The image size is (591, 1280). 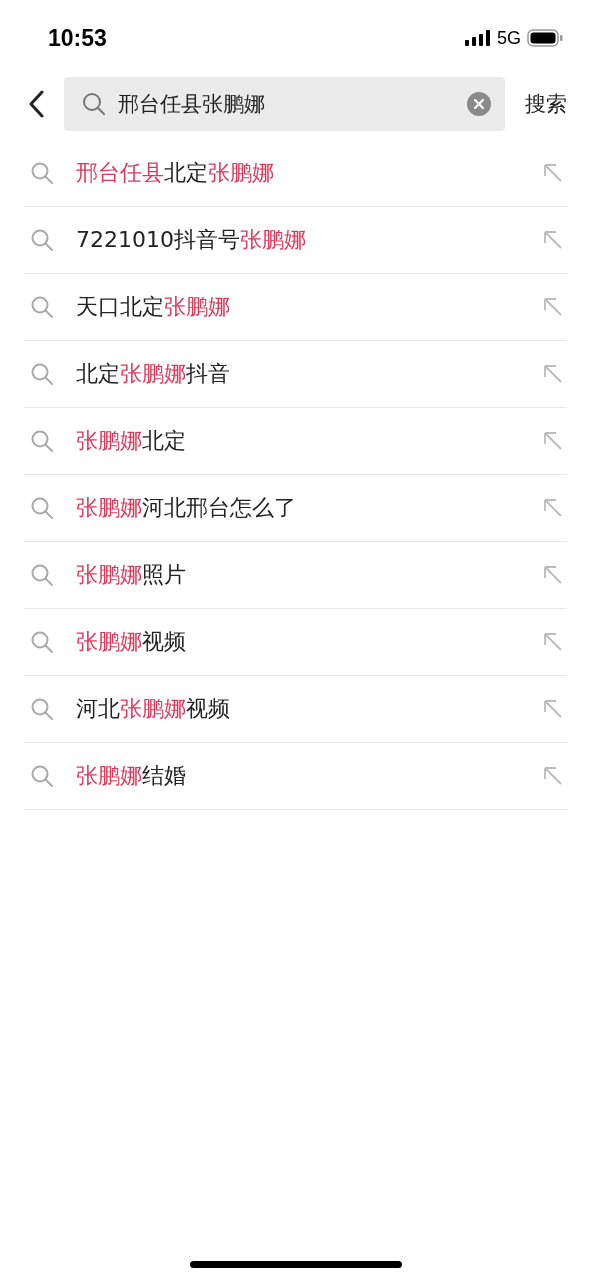 What do you see at coordinates (298, 508) in the screenshot?
I see `suggestion-item: 张鹏娜河北邢台怎么了` at bounding box center [298, 508].